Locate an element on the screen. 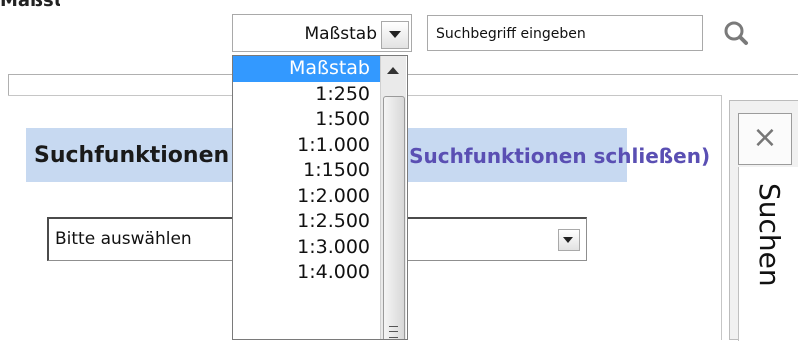 This screenshot has width=798, height=341. panel-divider is located at coordinates (721, 217).